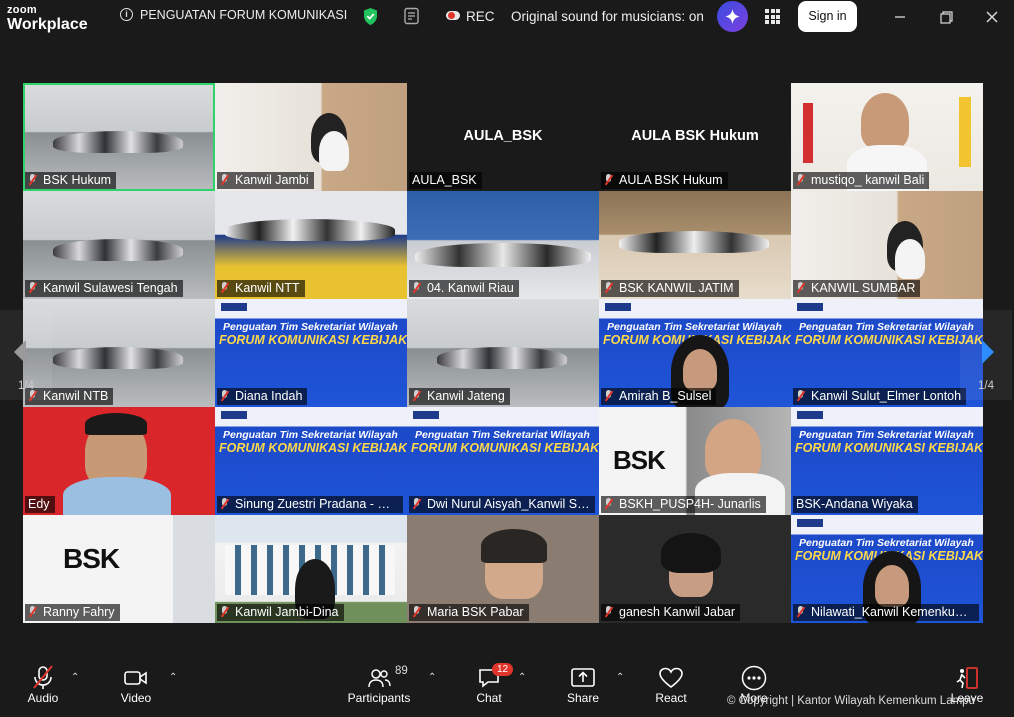  What do you see at coordinates (119, 461) in the screenshot?
I see `video-tile: Edy` at bounding box center [119, 461].